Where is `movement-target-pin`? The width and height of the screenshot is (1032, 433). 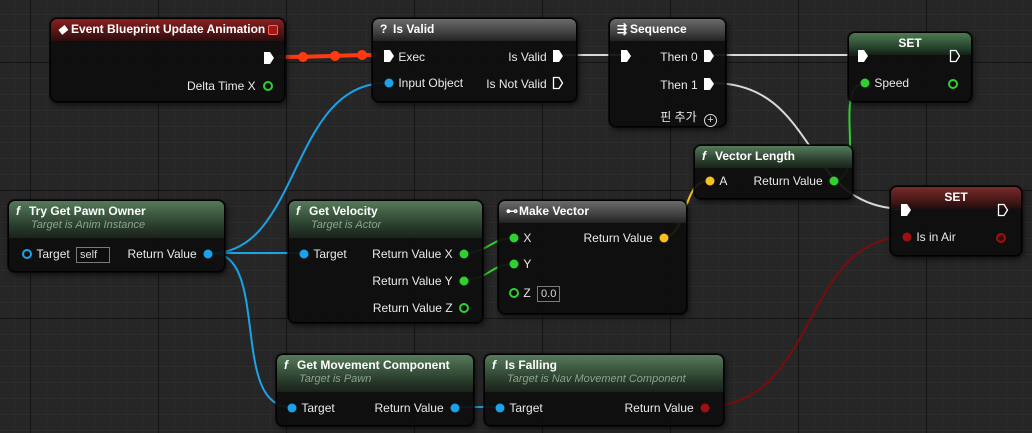
movement-target-pin is located at coordinates (292, 408).